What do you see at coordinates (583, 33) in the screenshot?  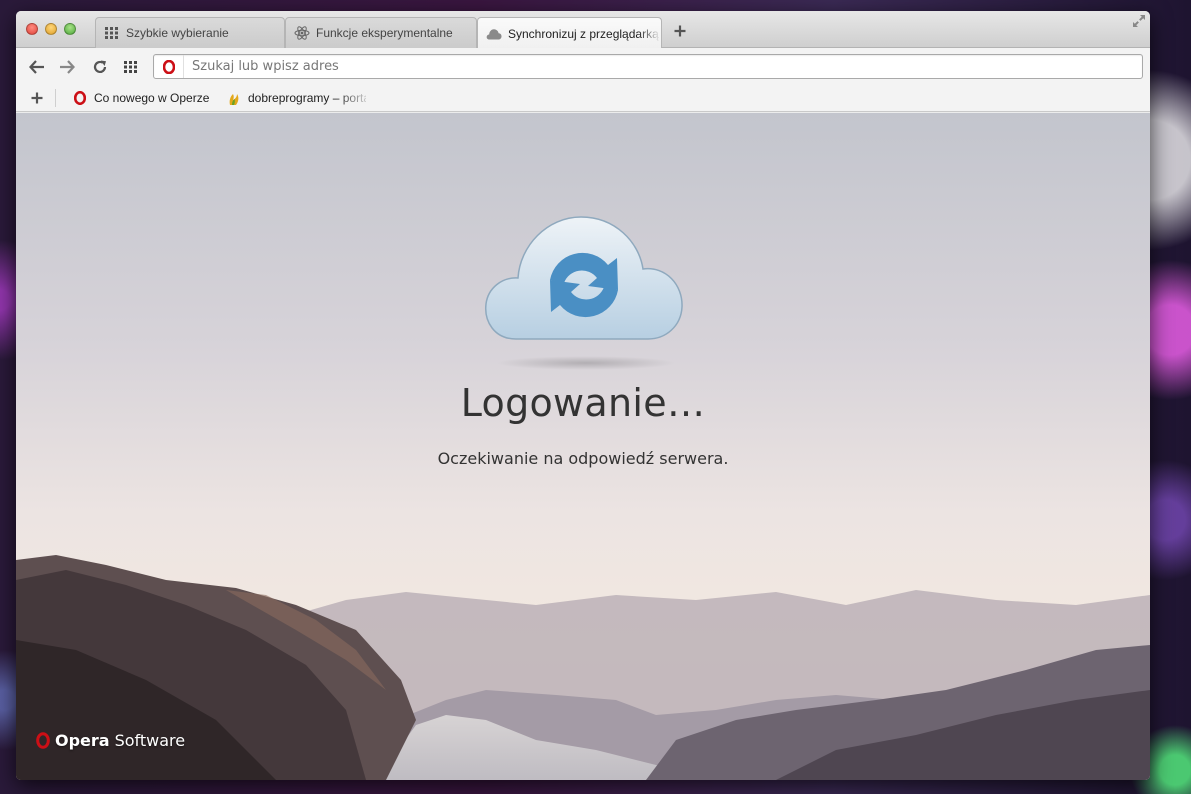 I see `tab-label: Synchronizuj z przeglądarką` at bounding box center [583, 33].